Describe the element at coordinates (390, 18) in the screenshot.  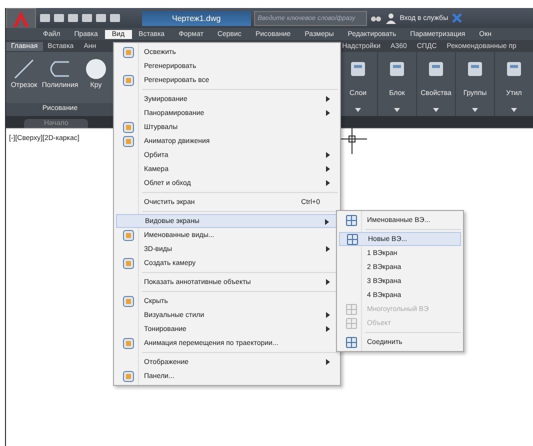
I see `user-icon` at that location.